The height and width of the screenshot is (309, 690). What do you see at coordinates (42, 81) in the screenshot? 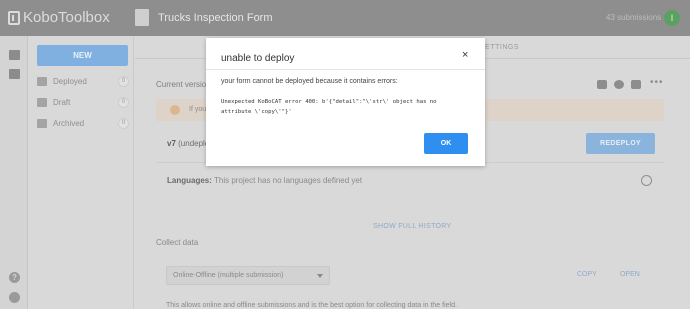
I see `rocket-icon` at bounding box center [42, 81].